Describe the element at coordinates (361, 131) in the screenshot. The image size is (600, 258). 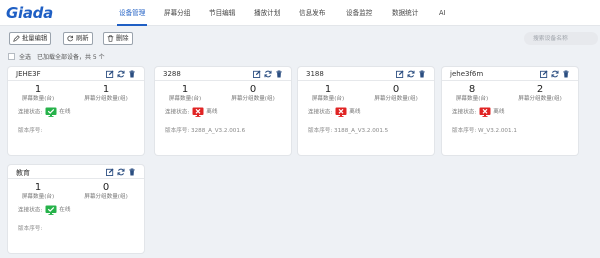
I see `version-value: 3188_A_V3.2.001.5` at that location.